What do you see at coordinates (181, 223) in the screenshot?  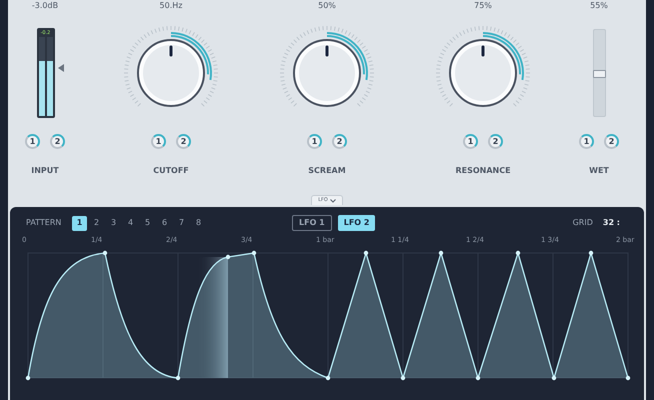 I see `pattern-button: 7` at bounding box center [181, 223].